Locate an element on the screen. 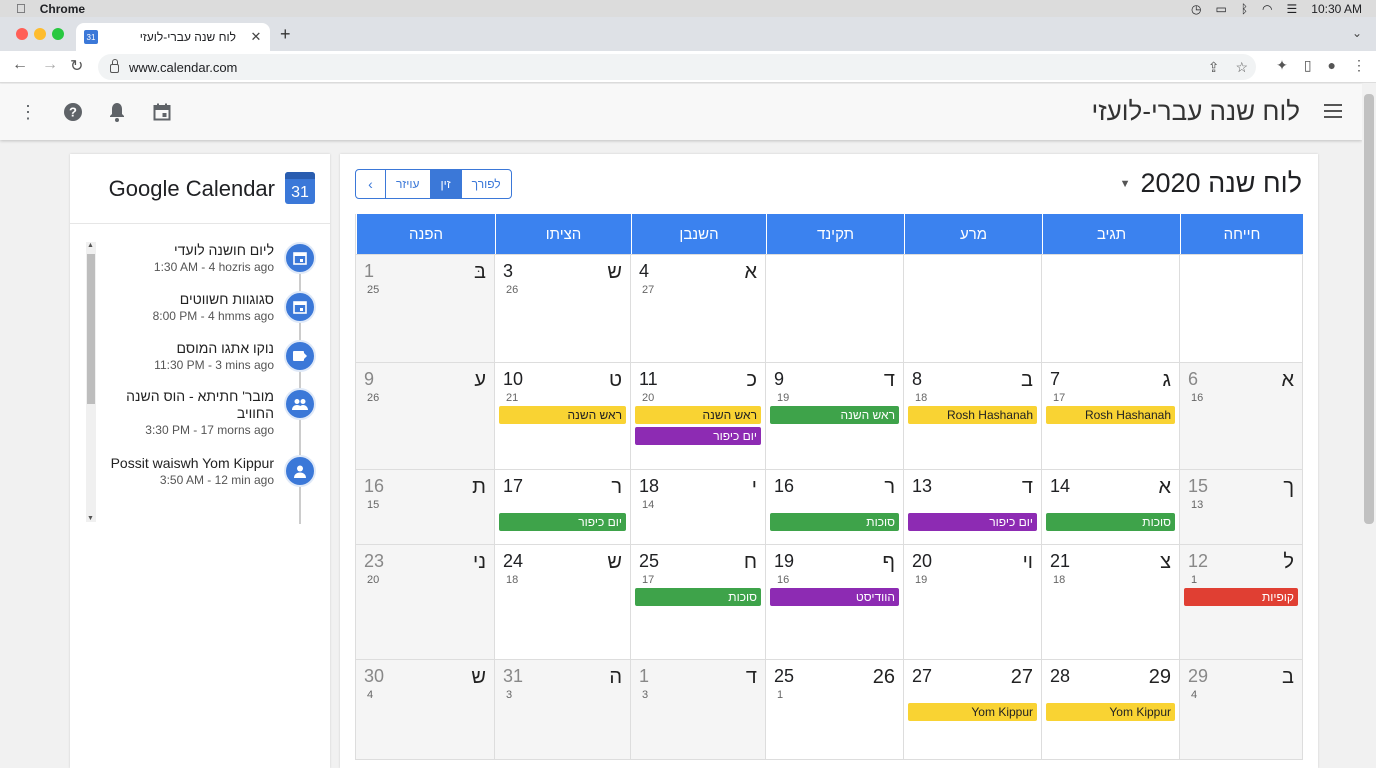 The width and height of the screenshot is (1376, 768). control-center-icon: ☰ is located at coordinates (1292, 9).